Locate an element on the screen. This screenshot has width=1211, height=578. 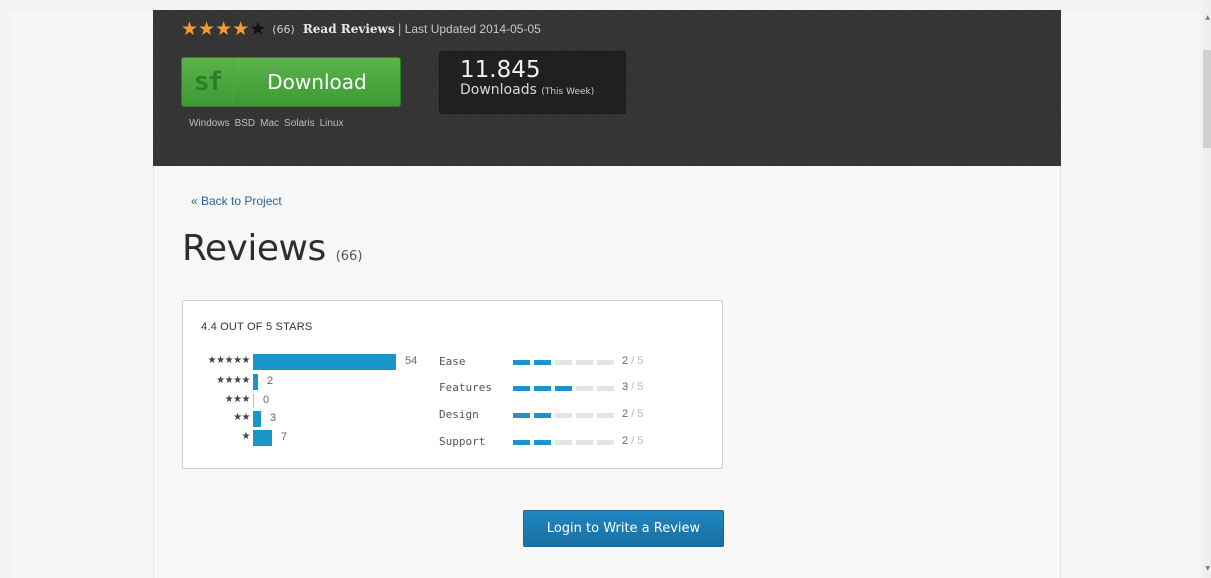
weekly-downloads-box: 11.845 Downloads (This Week) is located at coordinates (532, 82).